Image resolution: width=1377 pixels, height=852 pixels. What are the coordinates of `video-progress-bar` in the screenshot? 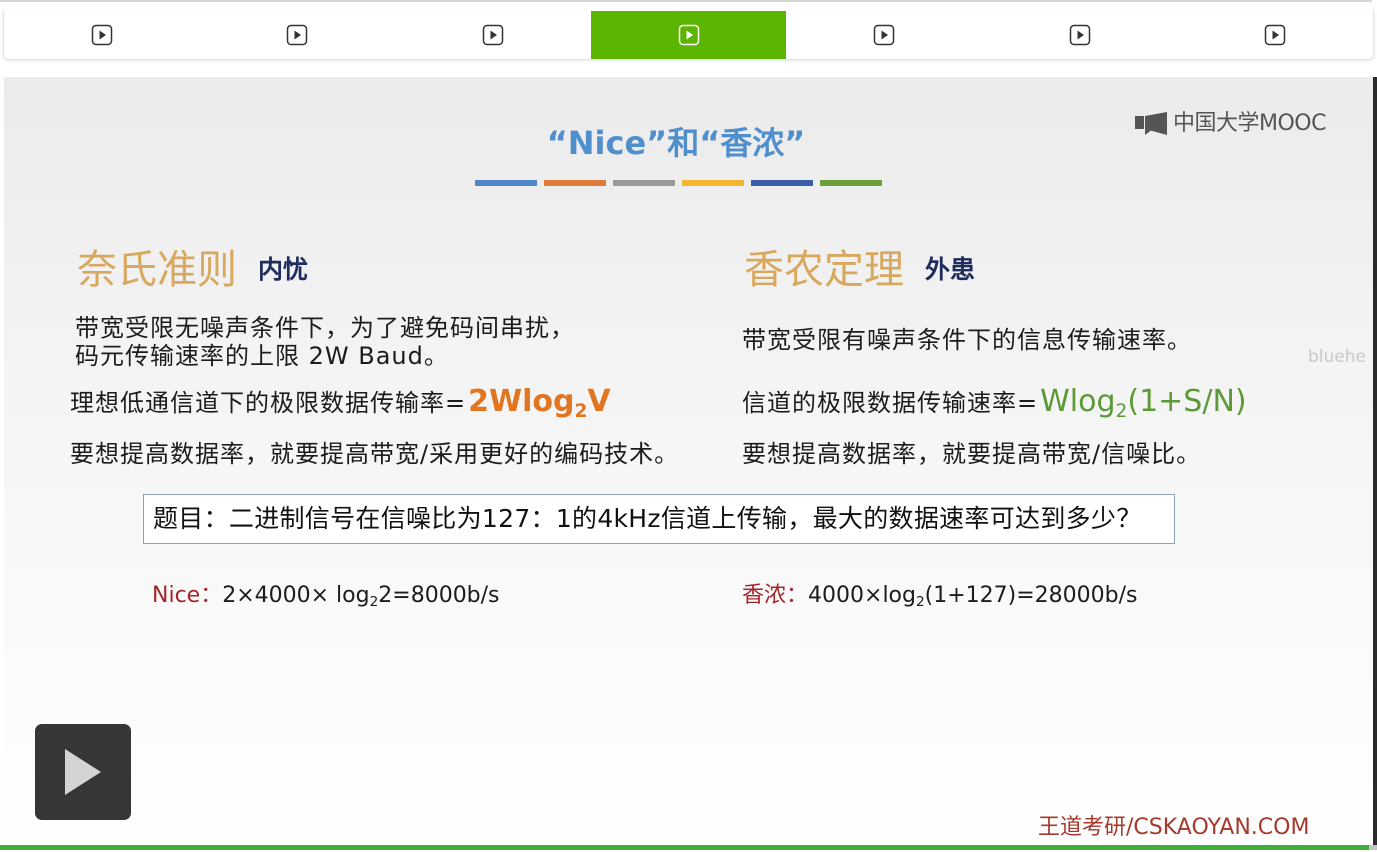 It's located at (688, 847).